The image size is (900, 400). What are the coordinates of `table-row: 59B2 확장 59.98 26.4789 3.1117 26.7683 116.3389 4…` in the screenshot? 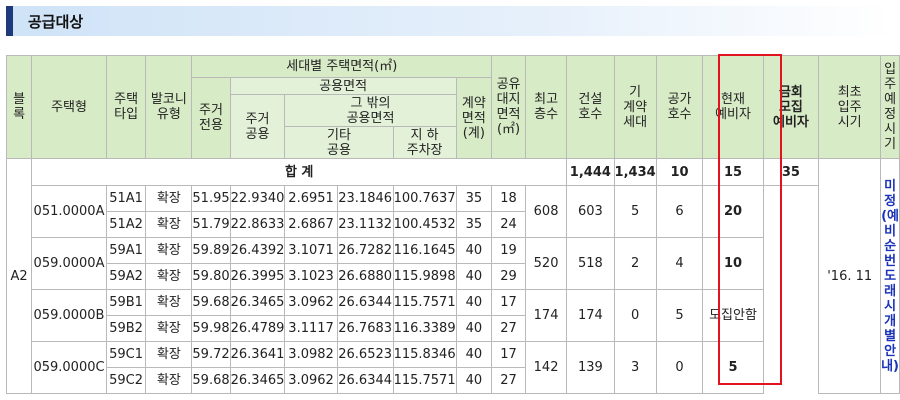 It's located at (453, 328).